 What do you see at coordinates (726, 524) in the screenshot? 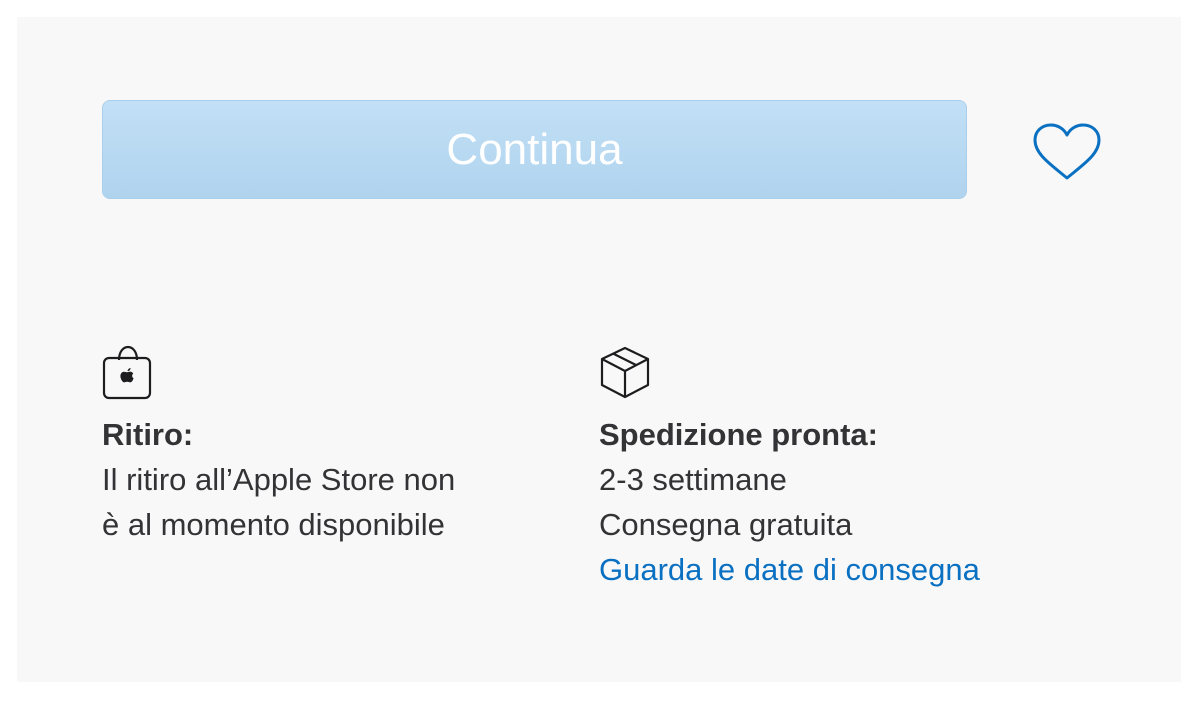
I see `shipping-cost: Consegna gratuita` at bounding box center [726, 524].